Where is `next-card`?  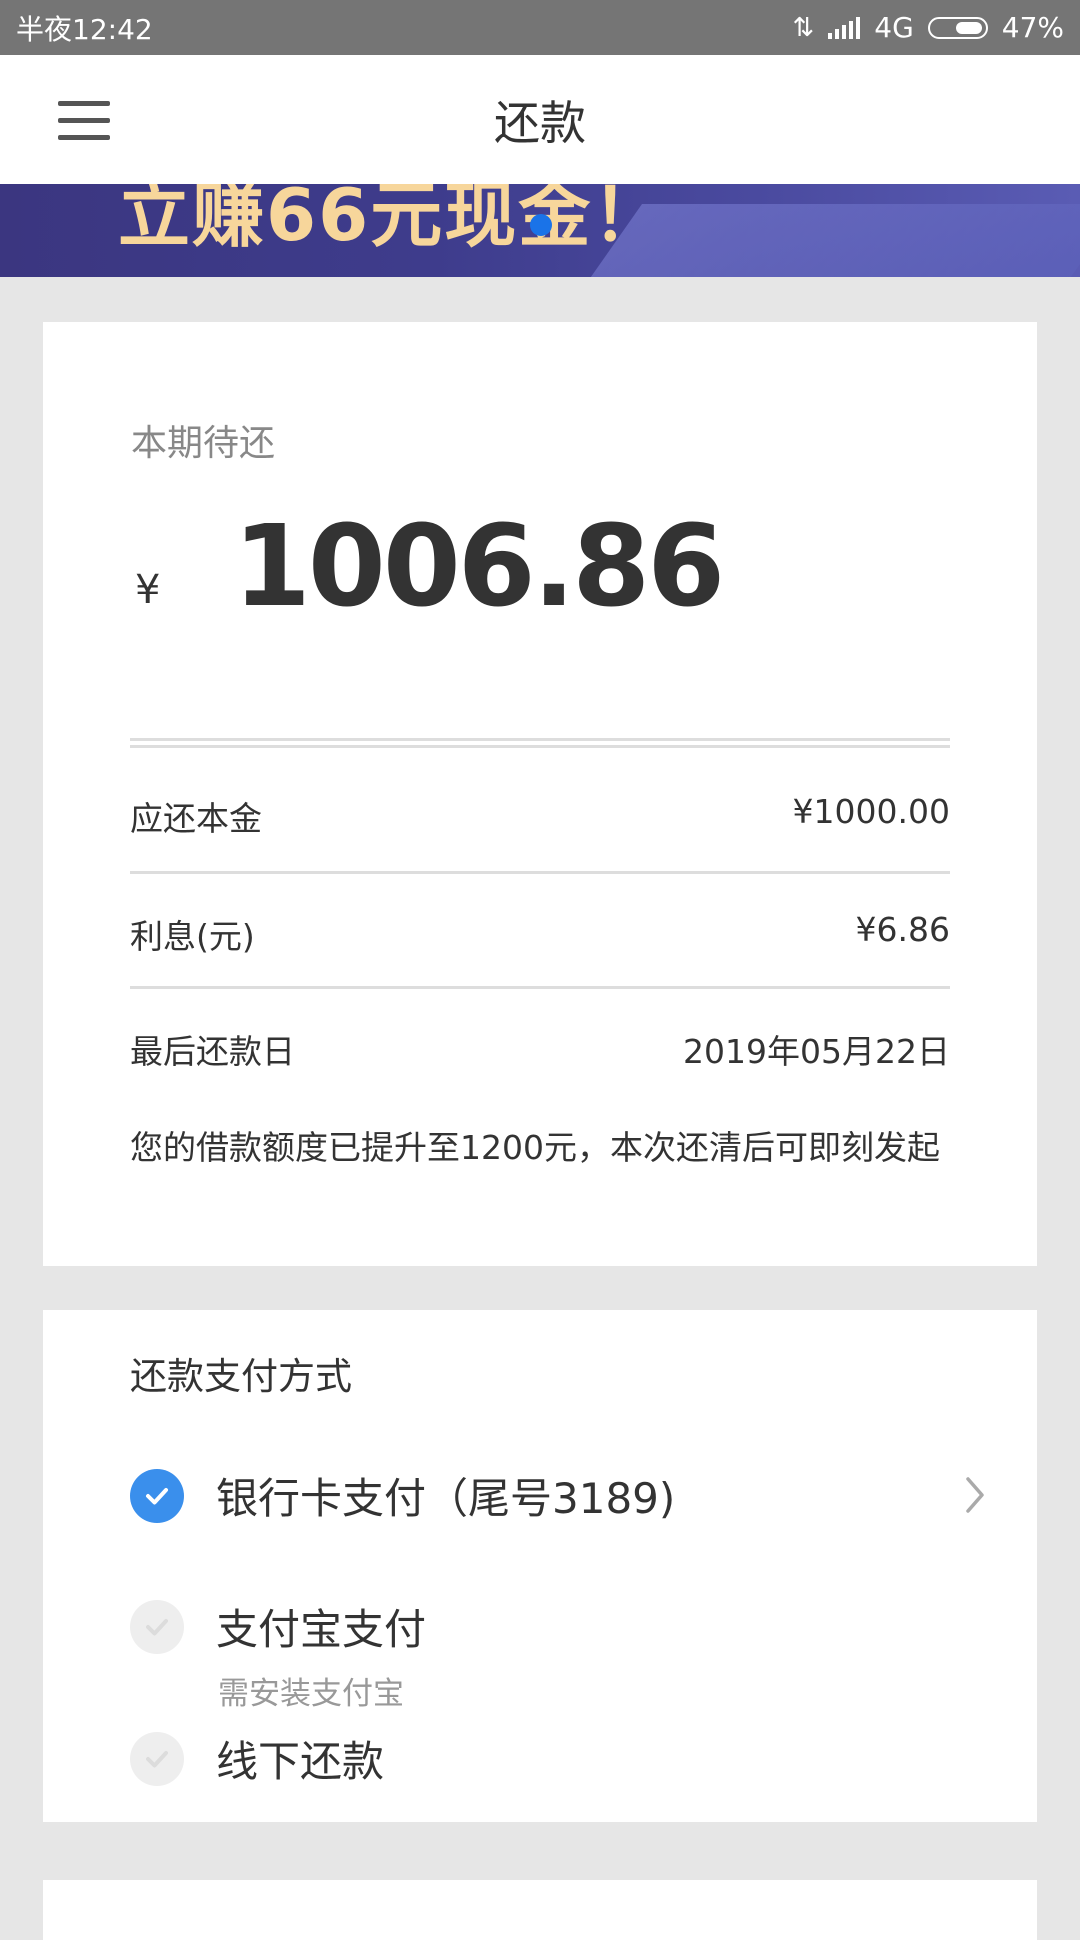
next-card is located at coordinates (540, 1910).